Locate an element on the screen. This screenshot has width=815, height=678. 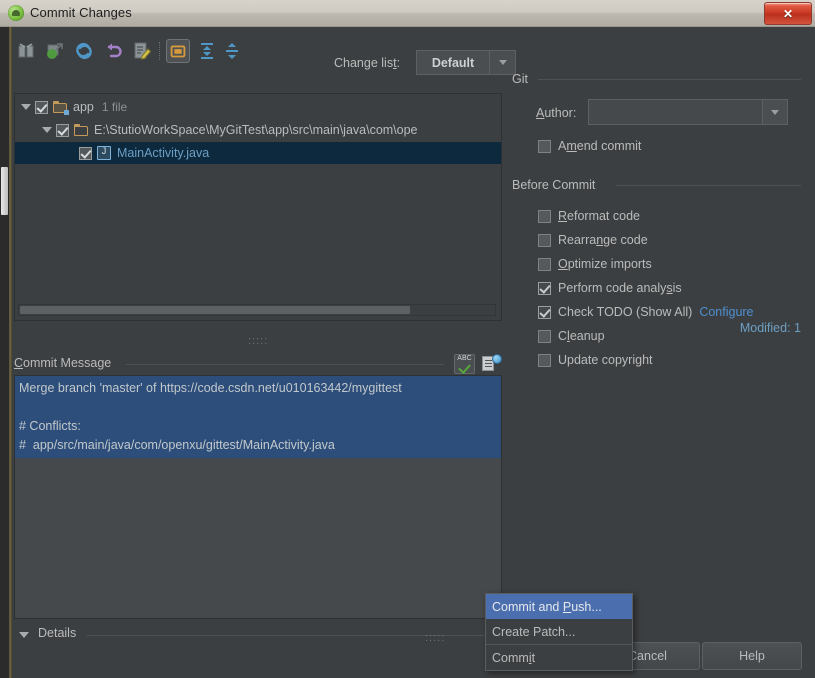
optimize-imports-label: Optimize imports is located at coordinates (605, 264).